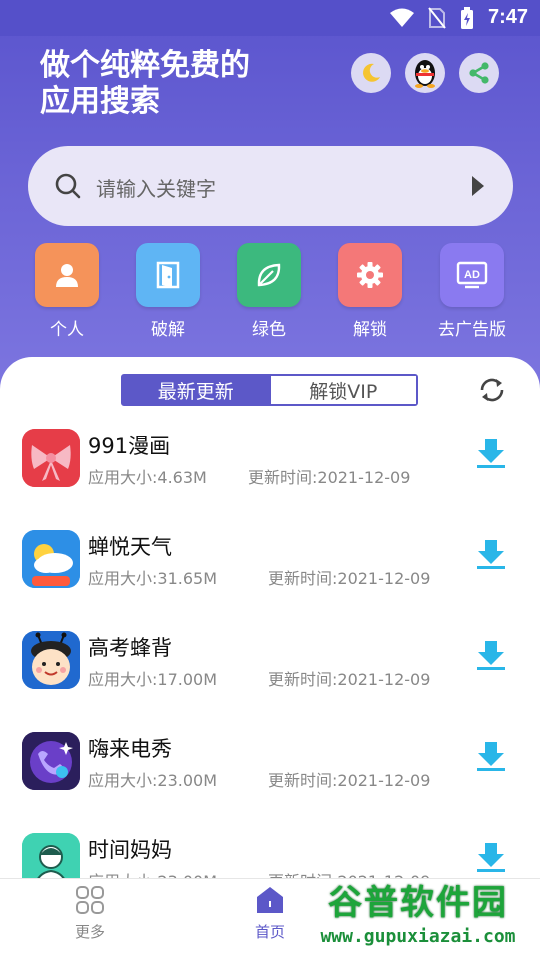 The image size is (540, 960). What do you see at coordinates (418, 936) in the screenshot?
I see `watermark-url: www.gupuxiazai.com` at bounding box center [418, 936].